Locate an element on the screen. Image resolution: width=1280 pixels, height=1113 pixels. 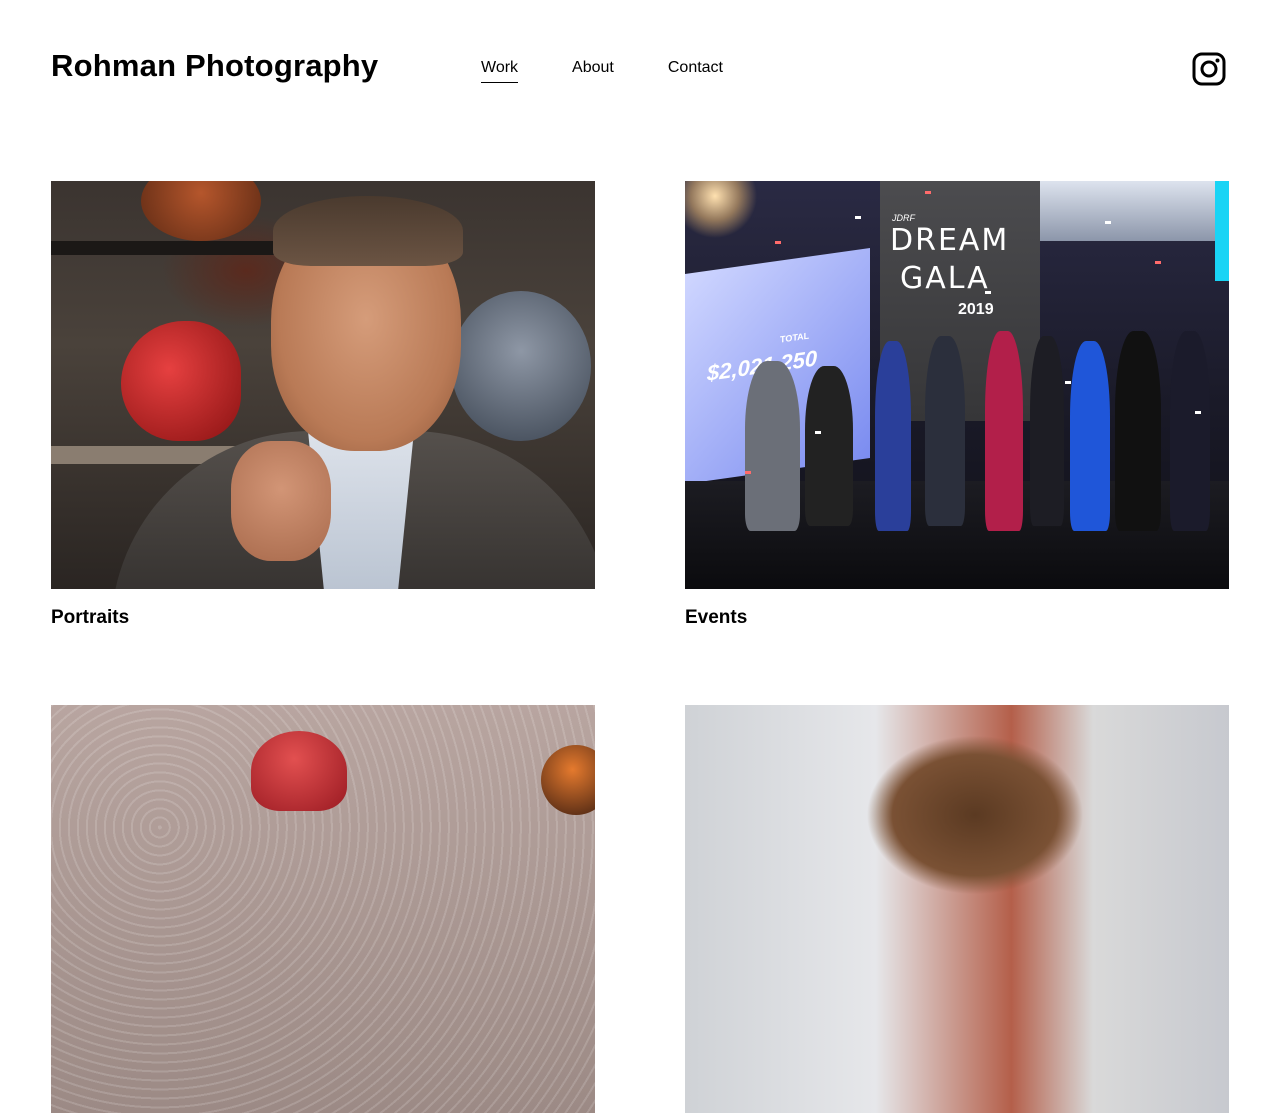
photo-banner-year: 2019 is located at coordinates (976, 309).